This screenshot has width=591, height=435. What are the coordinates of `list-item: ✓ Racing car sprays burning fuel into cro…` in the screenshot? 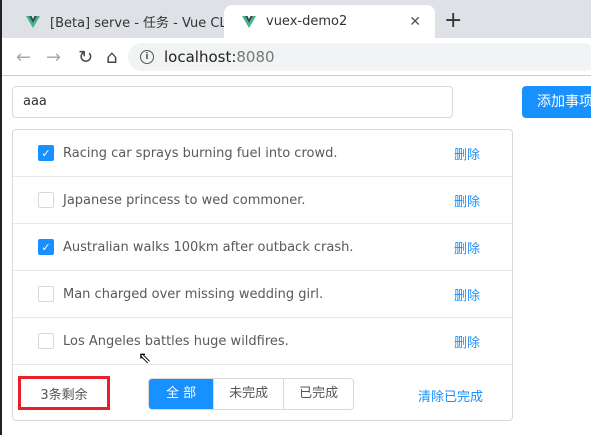 It's located at (262, 153).